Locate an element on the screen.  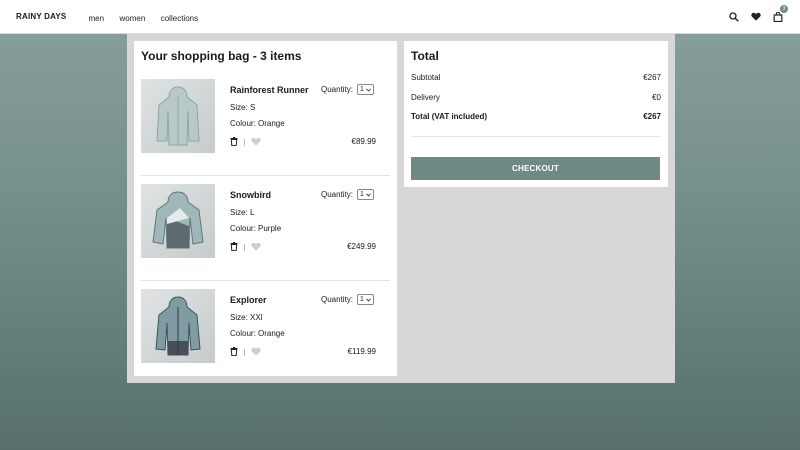
subtotal-value: €267 is located at coordinates (652, 77).